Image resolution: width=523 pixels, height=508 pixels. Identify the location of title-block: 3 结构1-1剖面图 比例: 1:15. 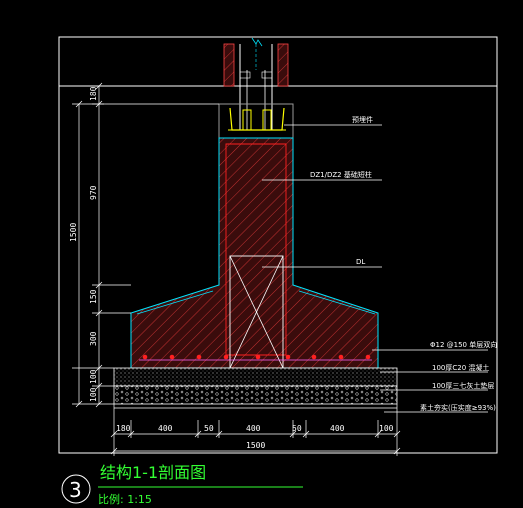
(182, 484).